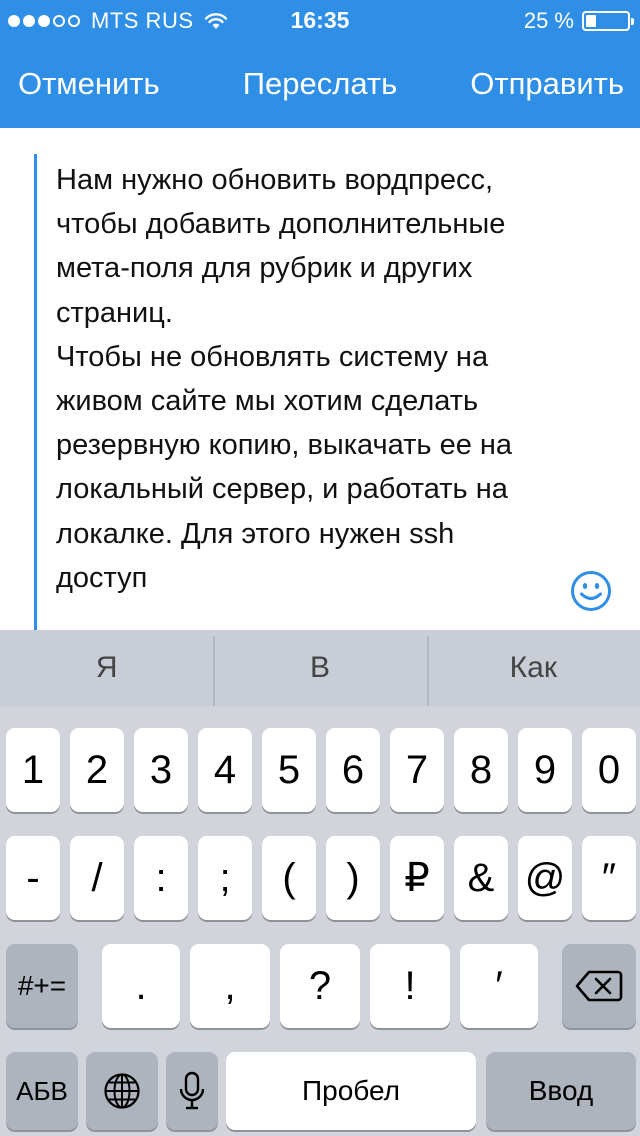 This screenshot has height=1136, width=640. What do you see at coordinates (225, 878) in the screenshot?
I see `key-semicolon: ;` at bounding box center [225, 878].